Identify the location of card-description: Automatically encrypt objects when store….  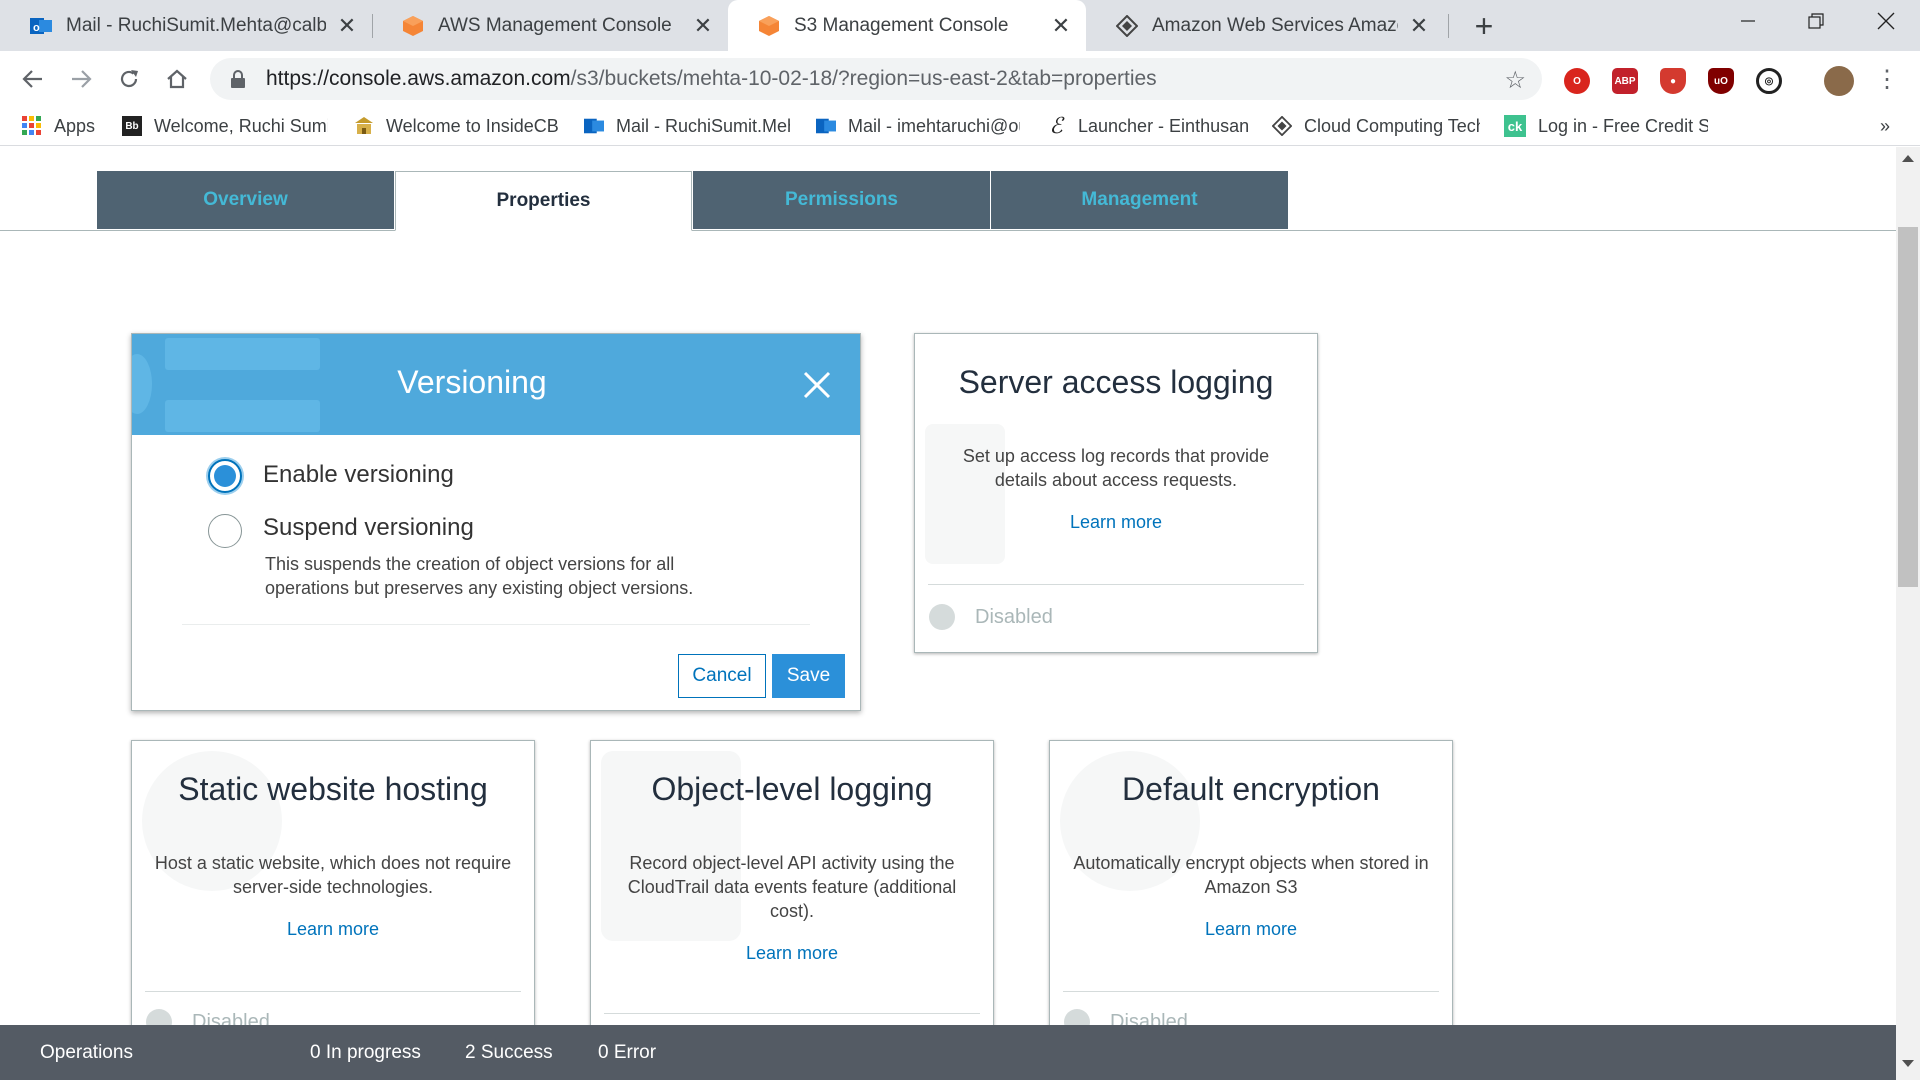
(1251, 875).